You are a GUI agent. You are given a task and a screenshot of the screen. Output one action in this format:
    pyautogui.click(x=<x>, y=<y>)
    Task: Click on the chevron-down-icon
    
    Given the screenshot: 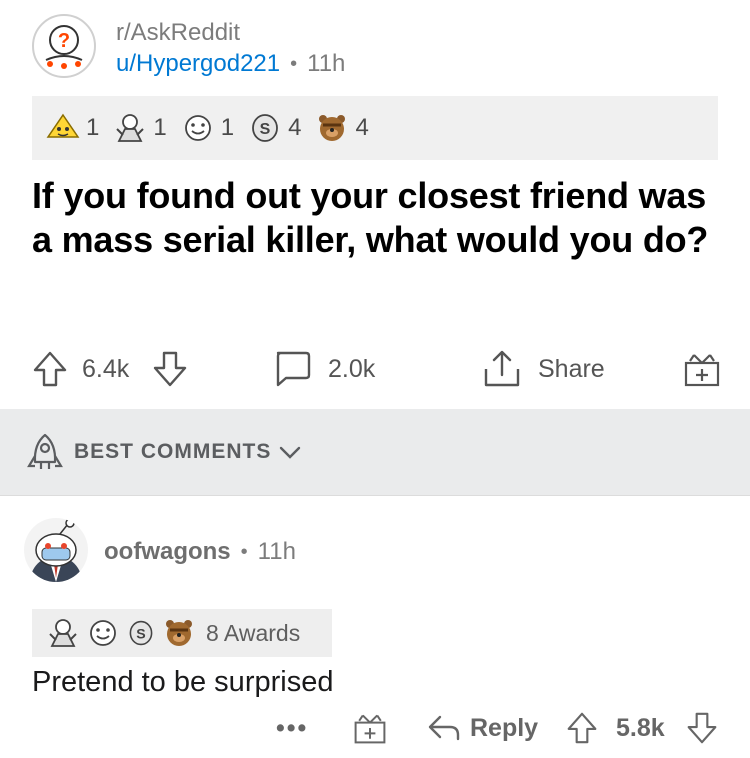 What is the action you would take?
    pyautogui.click(x=290, y=452)
    